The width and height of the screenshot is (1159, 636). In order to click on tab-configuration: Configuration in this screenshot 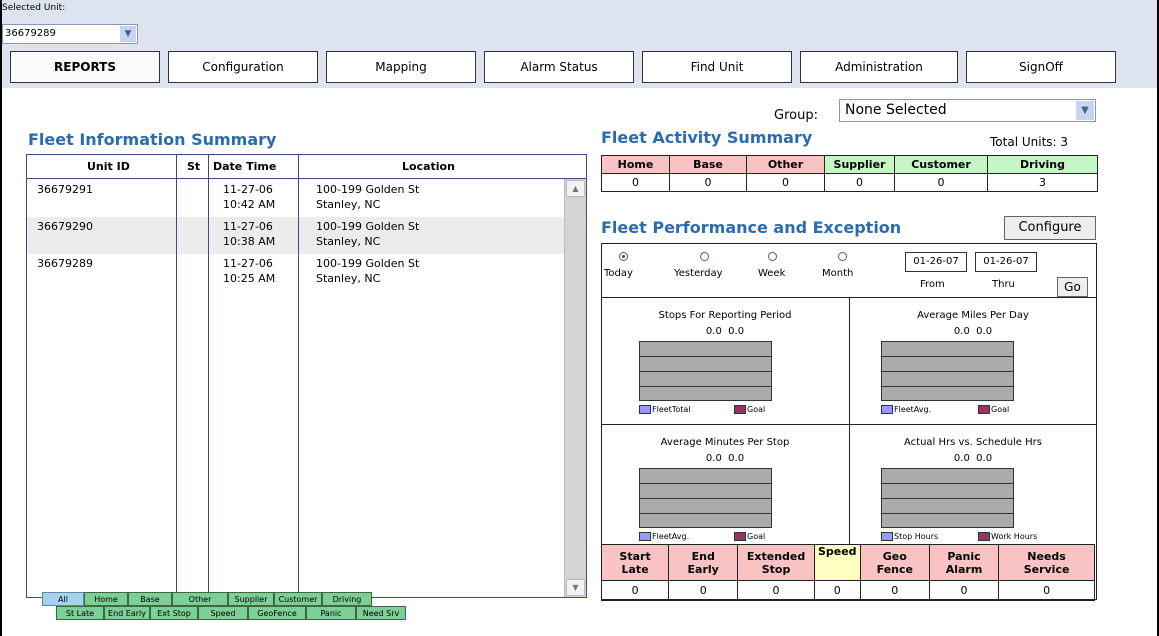, I will do `click(243, 67)`.